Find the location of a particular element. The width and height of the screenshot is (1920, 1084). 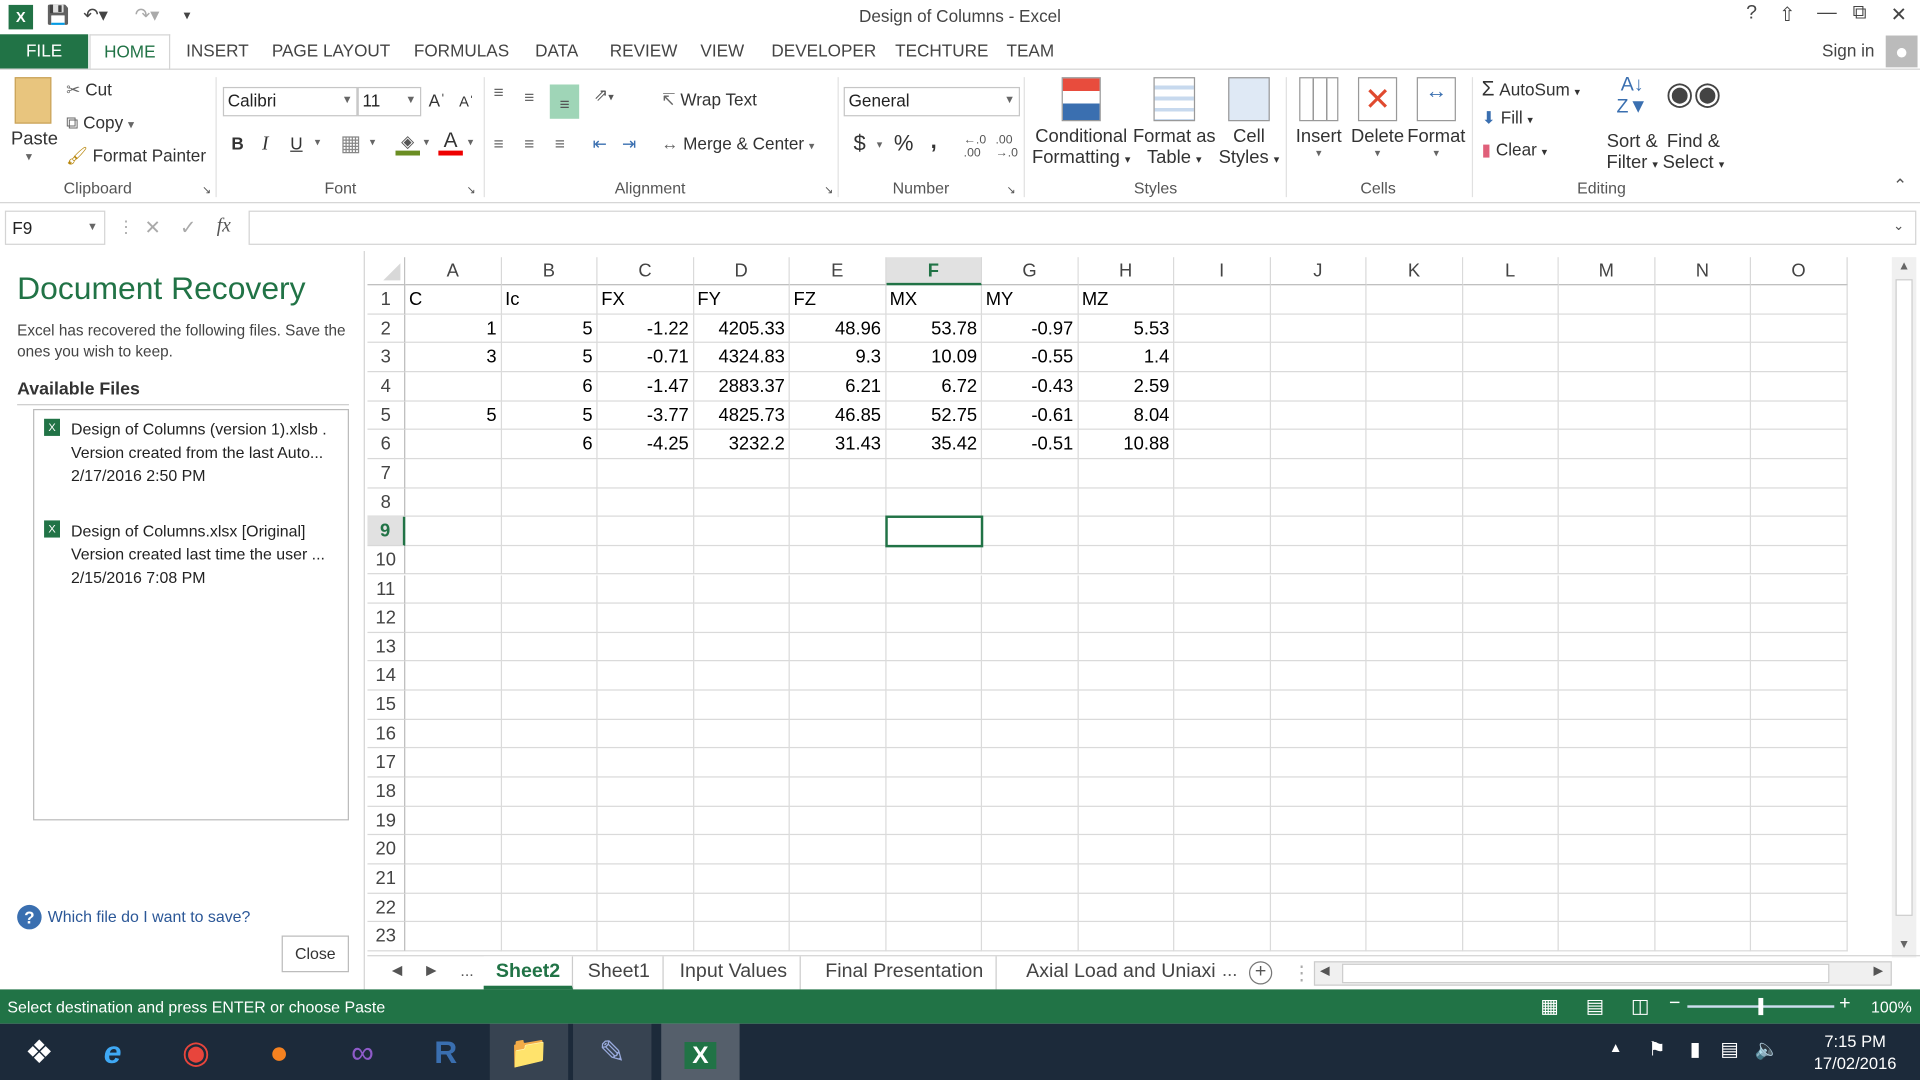

cell-o1 is located at coordinates (1799, 300).